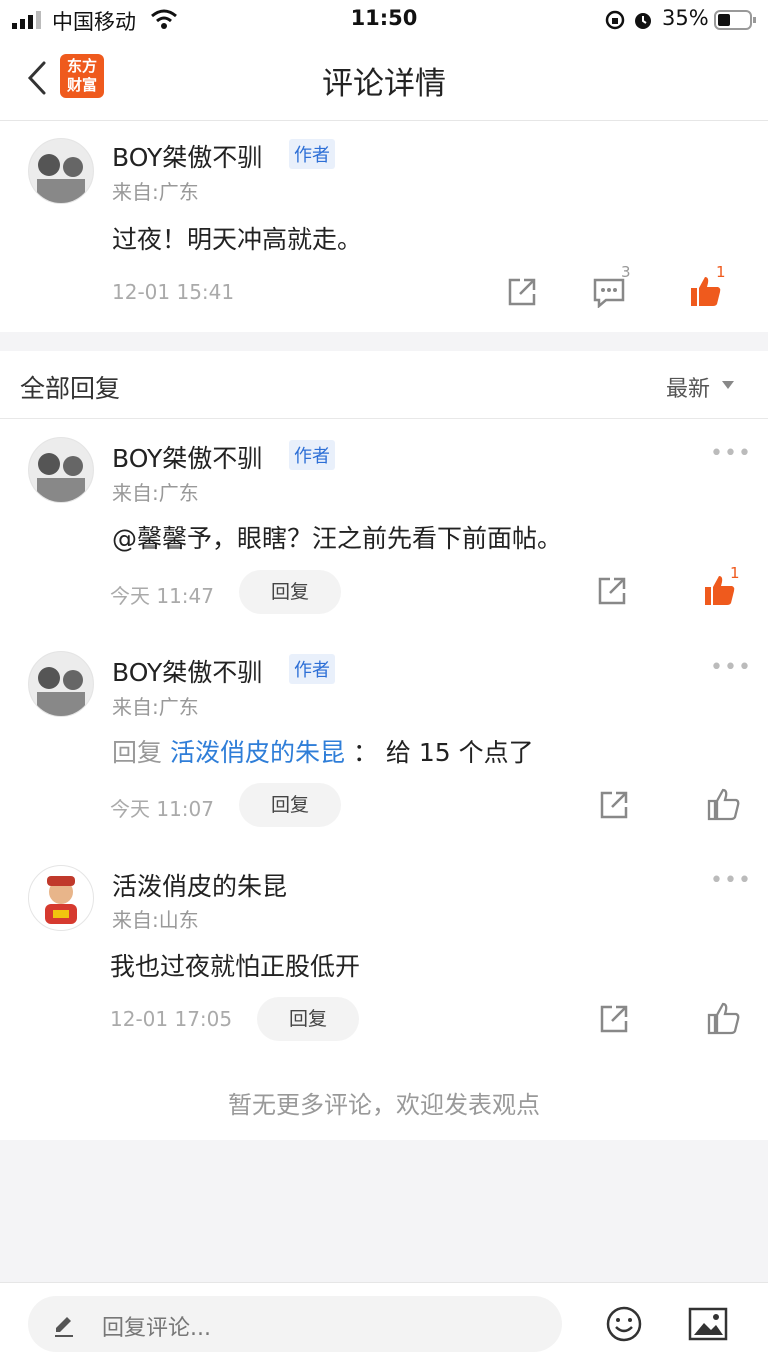  I want to click on comment-count: 3, so click(626, 272).